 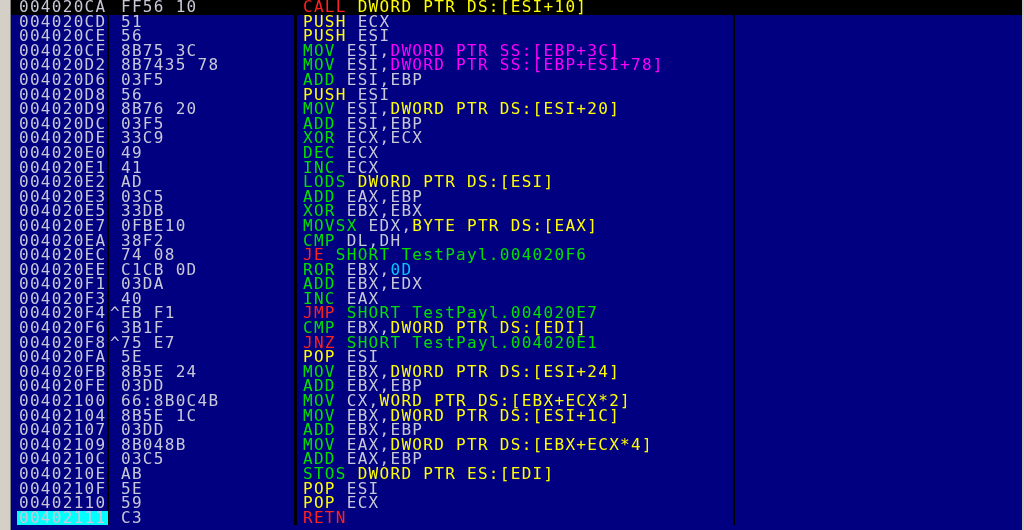 I want to click on disassembly-row: 004020CA FF56 10 CALL DWORD PTR DS:[ESI+10], so click(x=516, y=7).